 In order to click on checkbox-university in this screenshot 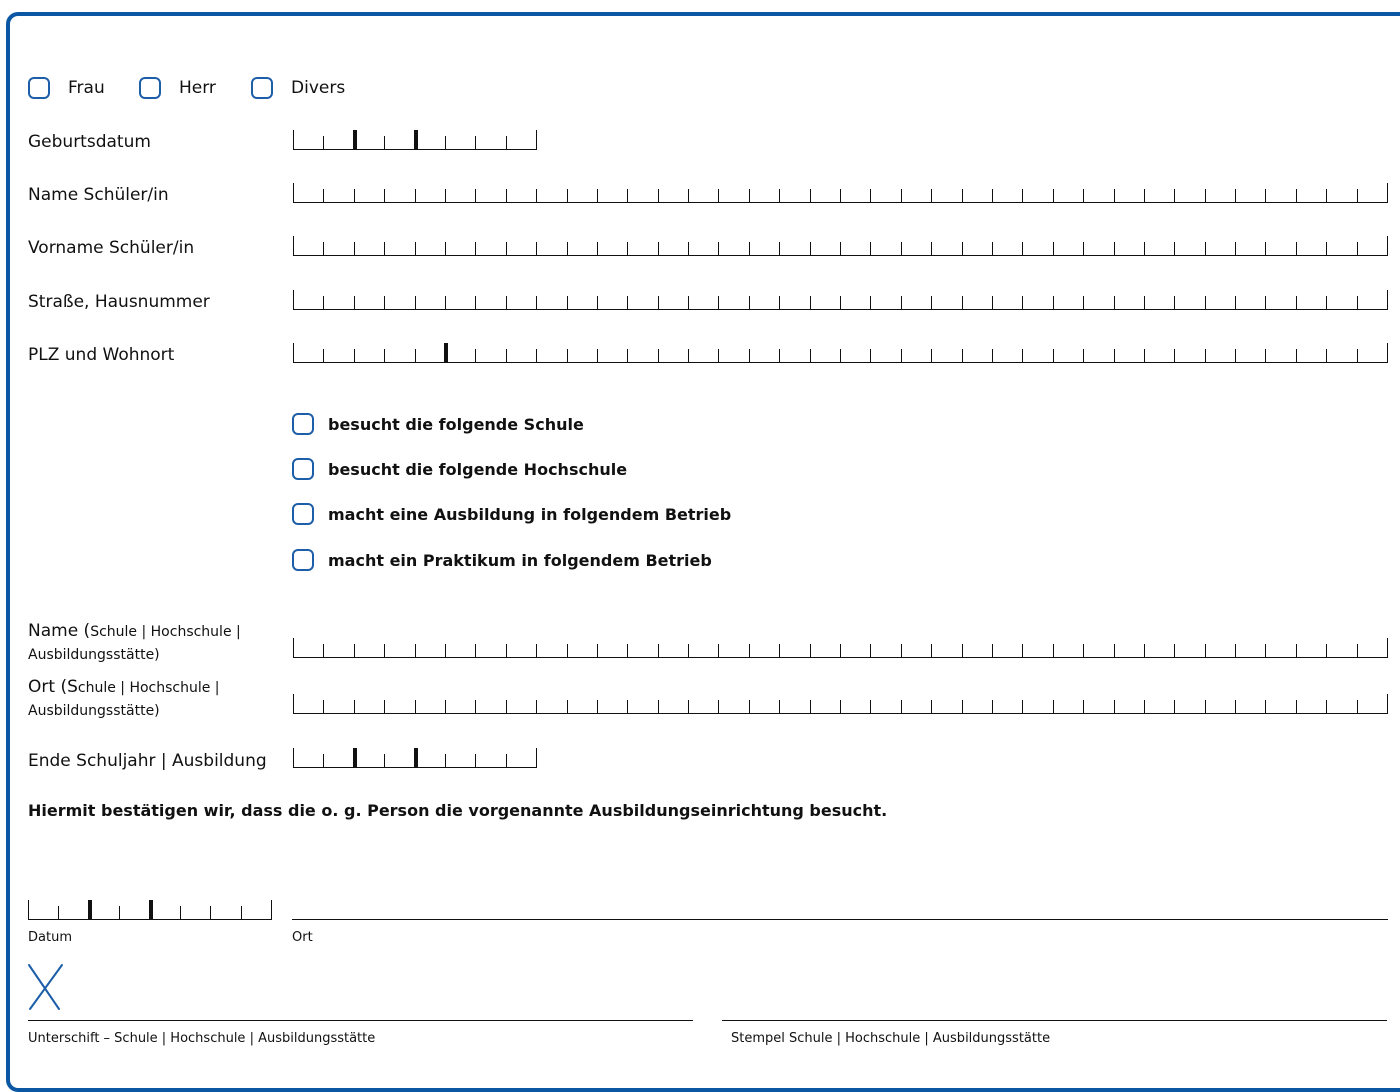, I will do `click(303, 469)`.